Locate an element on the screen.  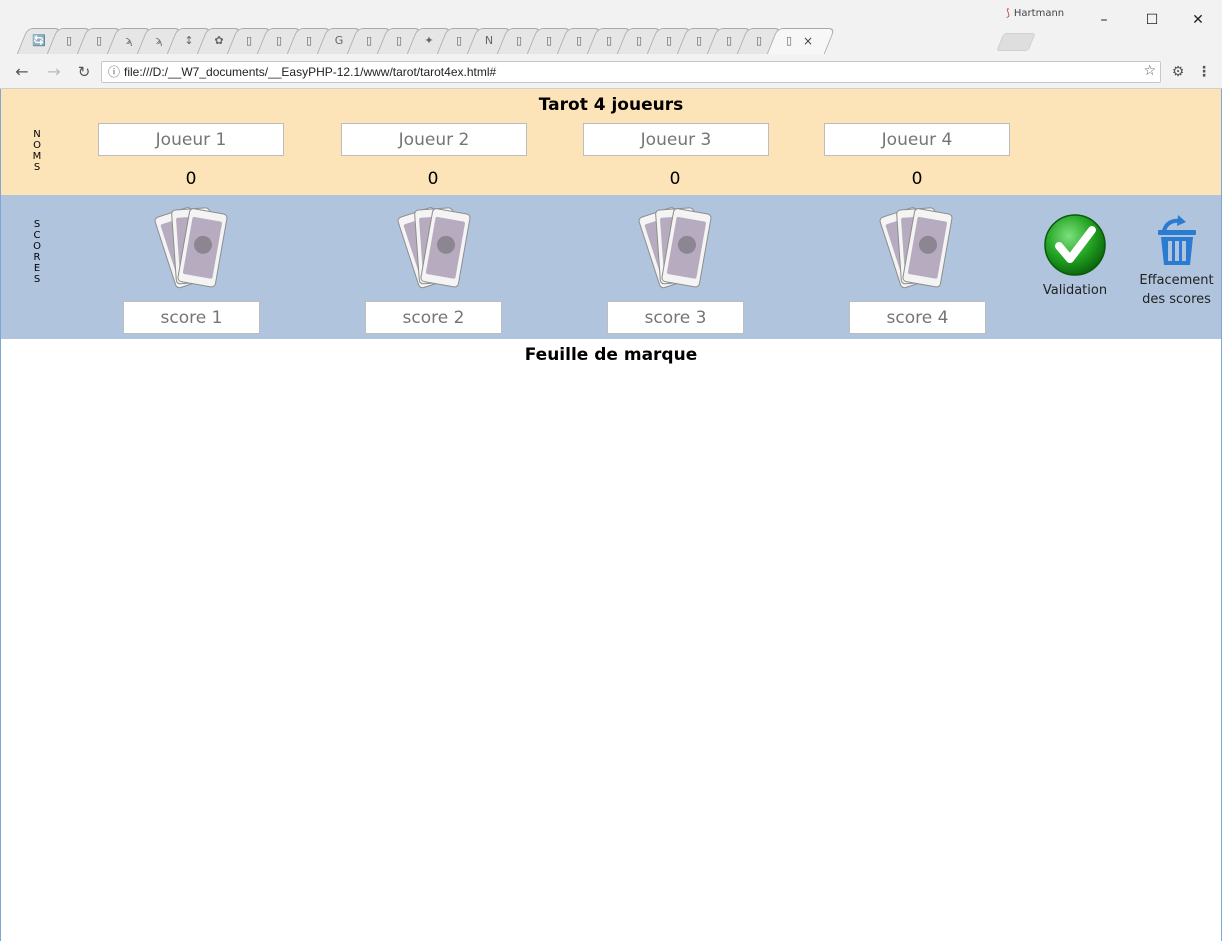
tab-favicon-icon: ✦ is located at coordinates (429, 40).